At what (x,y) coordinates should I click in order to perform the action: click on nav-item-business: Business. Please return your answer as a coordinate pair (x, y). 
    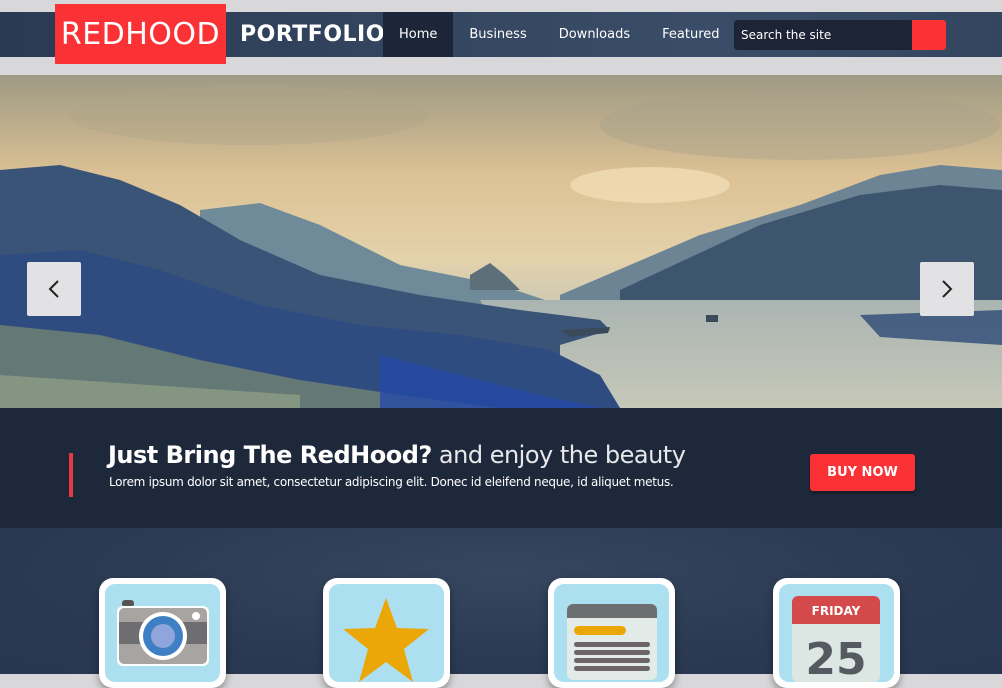
    Looking at the image, I should click on (497, 34).